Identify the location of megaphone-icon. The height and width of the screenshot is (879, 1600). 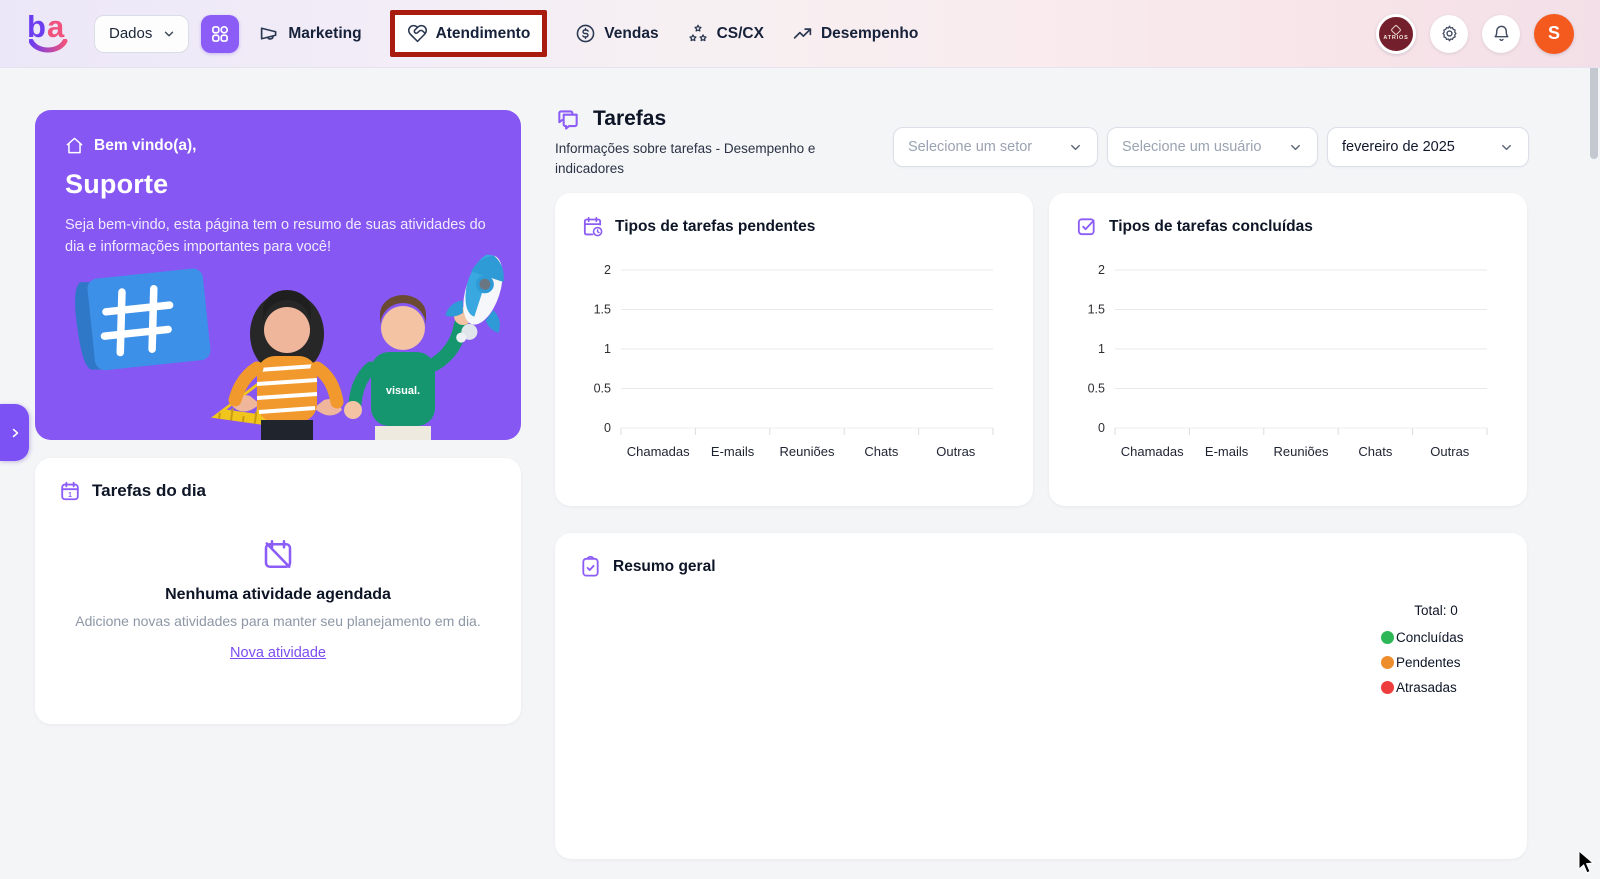
(269, 33).